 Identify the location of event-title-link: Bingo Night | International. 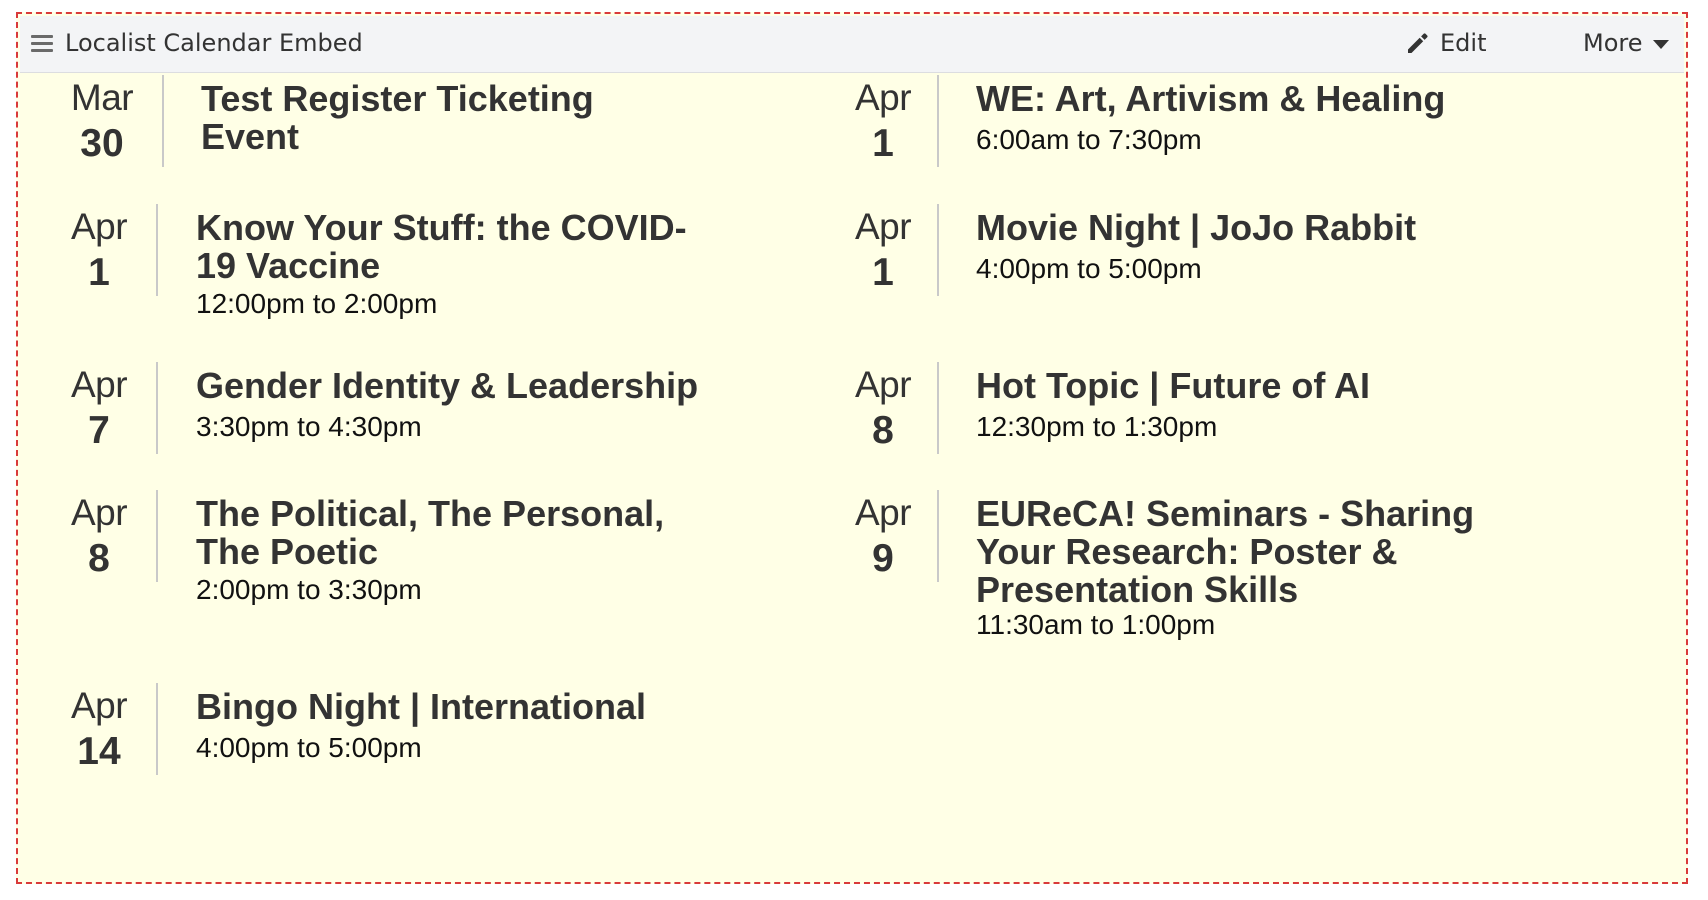
(516, 707).